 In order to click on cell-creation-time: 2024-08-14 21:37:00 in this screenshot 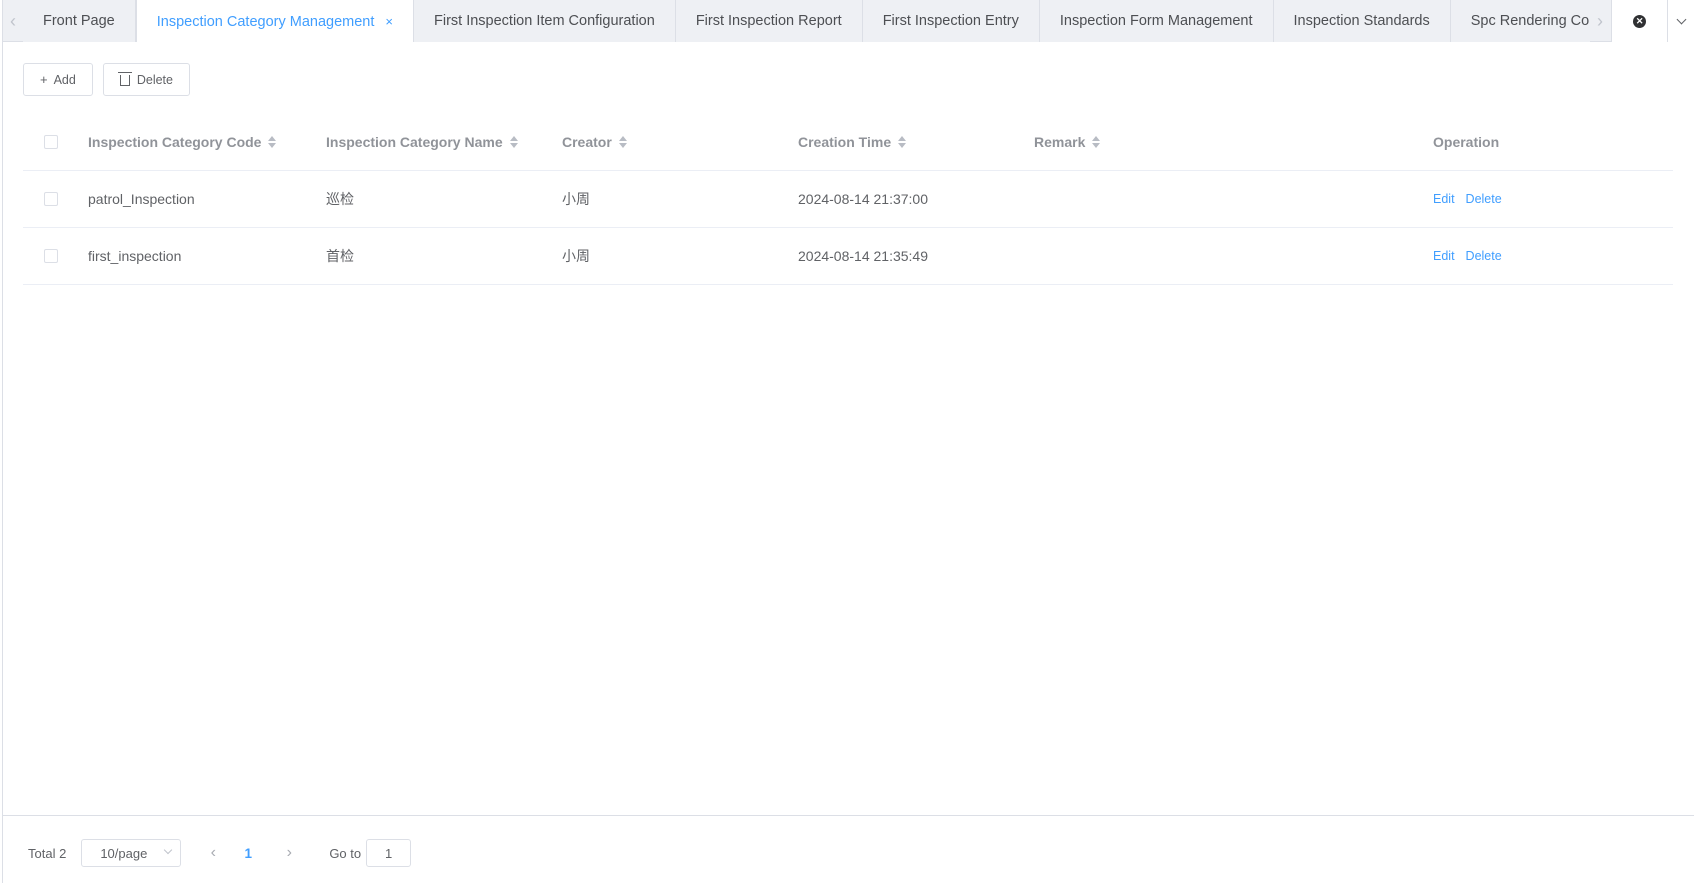, I will do `click(863, 199)`.